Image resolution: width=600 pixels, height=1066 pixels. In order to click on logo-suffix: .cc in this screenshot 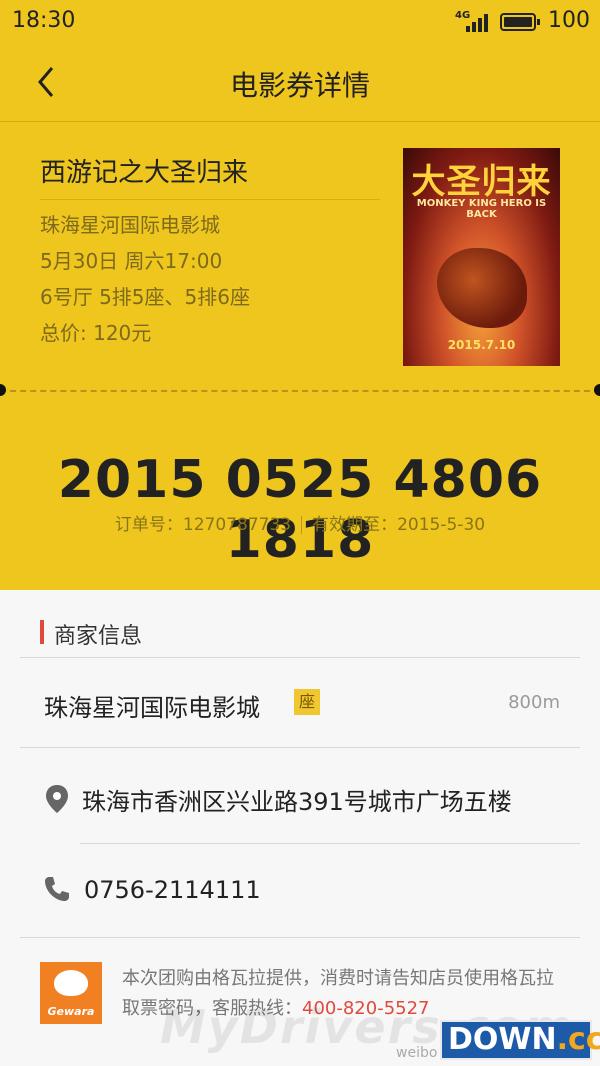, I will do `click(578, 1039)`.